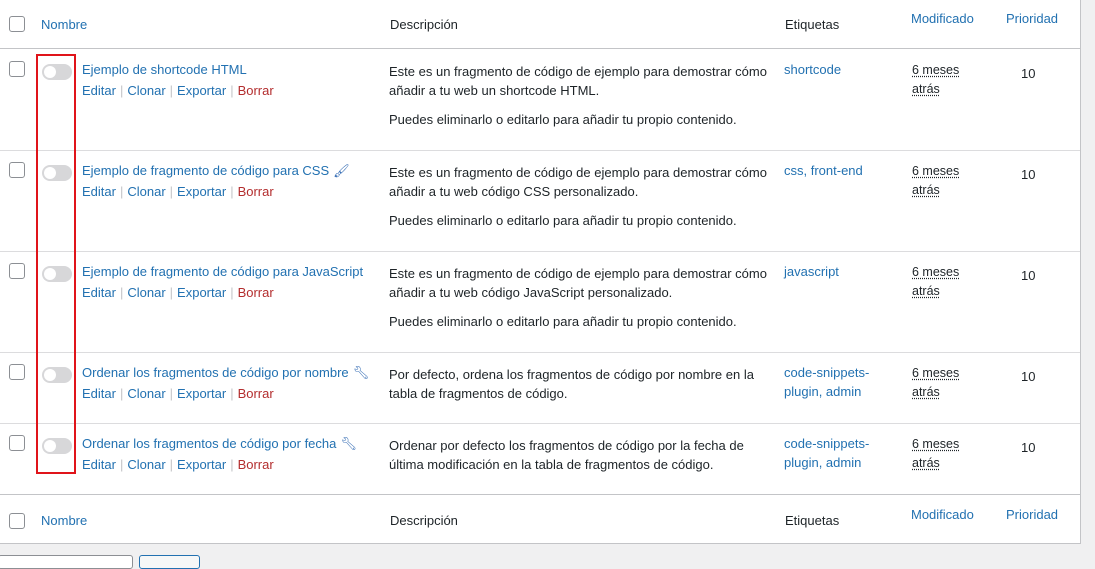 This screenshot has width=1095, height=569. Describe the element at coordinates (942, 18) in the screenshot. I see `column-modified-sort: Modificado` at that location.